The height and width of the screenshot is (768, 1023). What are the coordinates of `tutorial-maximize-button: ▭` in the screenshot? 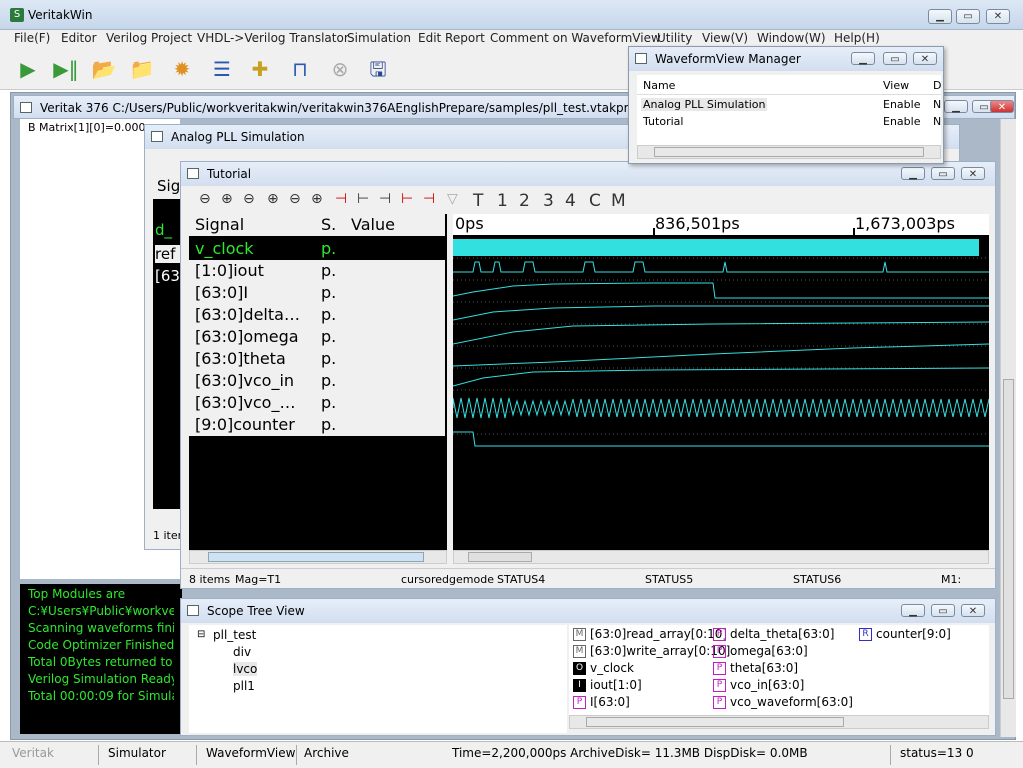 It's located at (943, 173).